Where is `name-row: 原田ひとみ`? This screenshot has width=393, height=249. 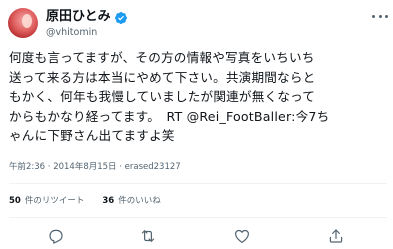 name-row: 原田ひとみ is located at coordinates (87, 17).